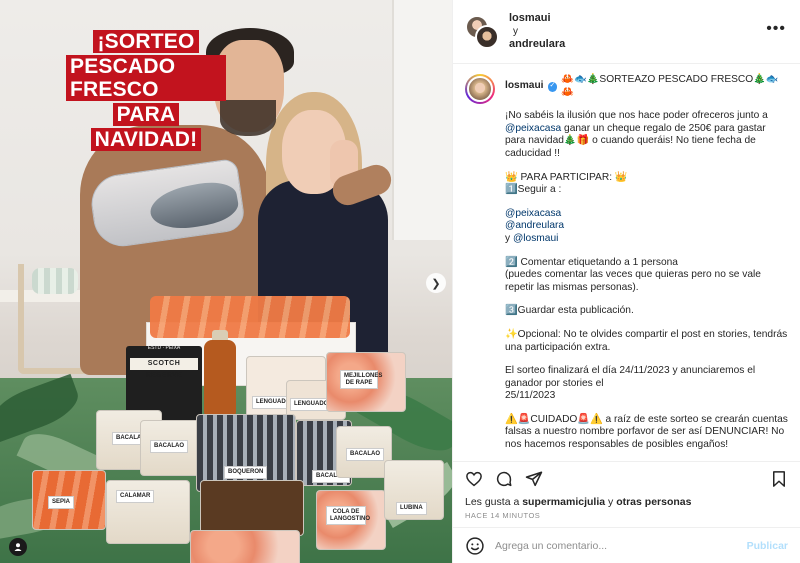 Image resolution: width=800 pixels, height=563 pixels. I want to click on likes-middle: y, so click(611, 502).